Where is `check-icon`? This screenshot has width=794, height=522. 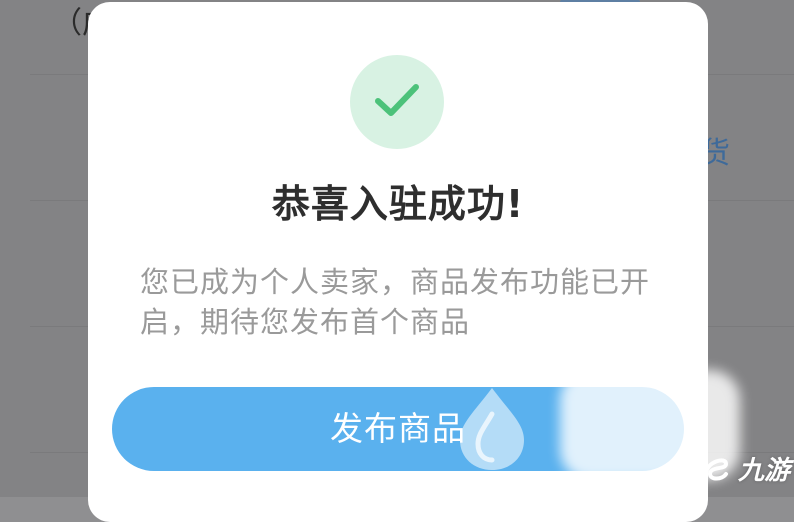
check-icon is located at coordinates (397, 100).